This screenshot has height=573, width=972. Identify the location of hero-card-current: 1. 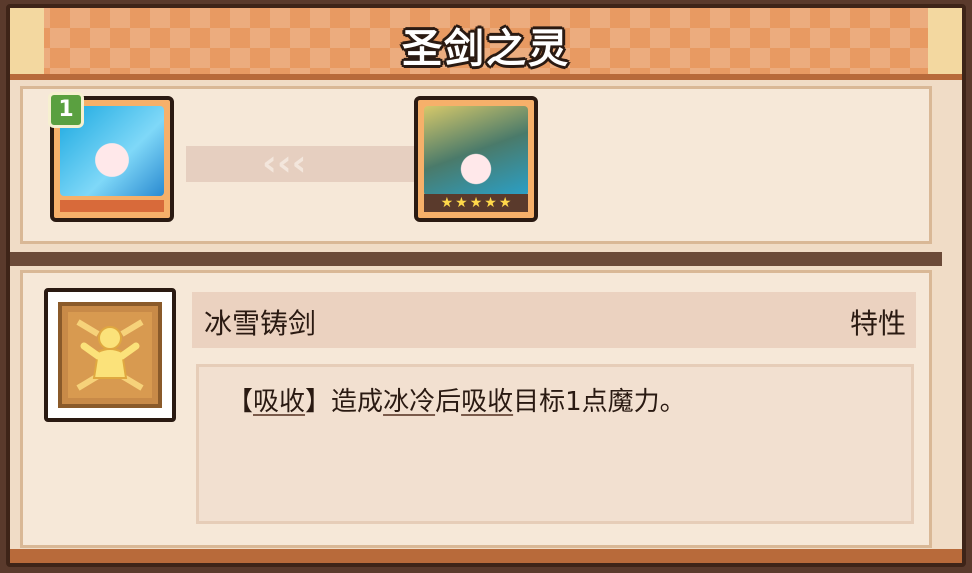
(111, 157).